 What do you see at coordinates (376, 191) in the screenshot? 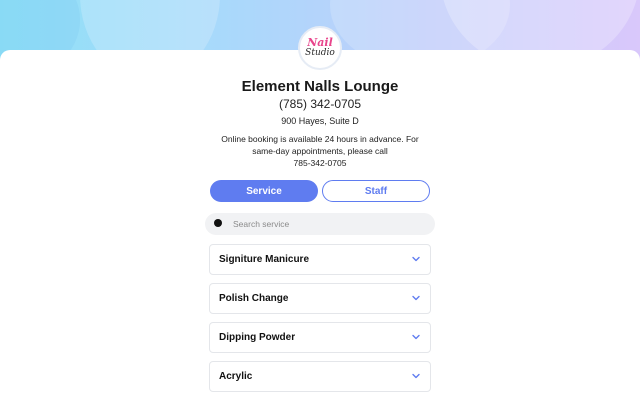
I see `tab-staff: Staff` at bounding box center [376, 191].